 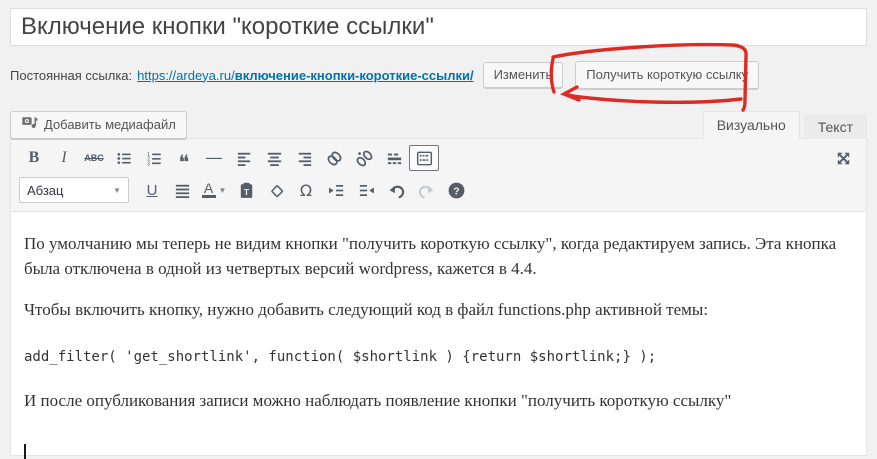 I want to click on unlink-button, so click(x=364, y=158).